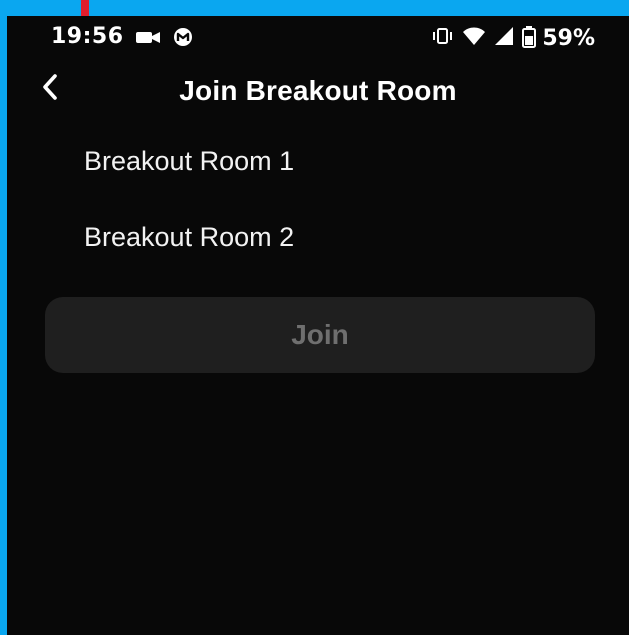 The width and height of the screenshot is (629, 635). What do you see at coordinates (318, 36) in the screenshot?
I see `status-bar: 19:56 59%` at bounding box center [318, 36].